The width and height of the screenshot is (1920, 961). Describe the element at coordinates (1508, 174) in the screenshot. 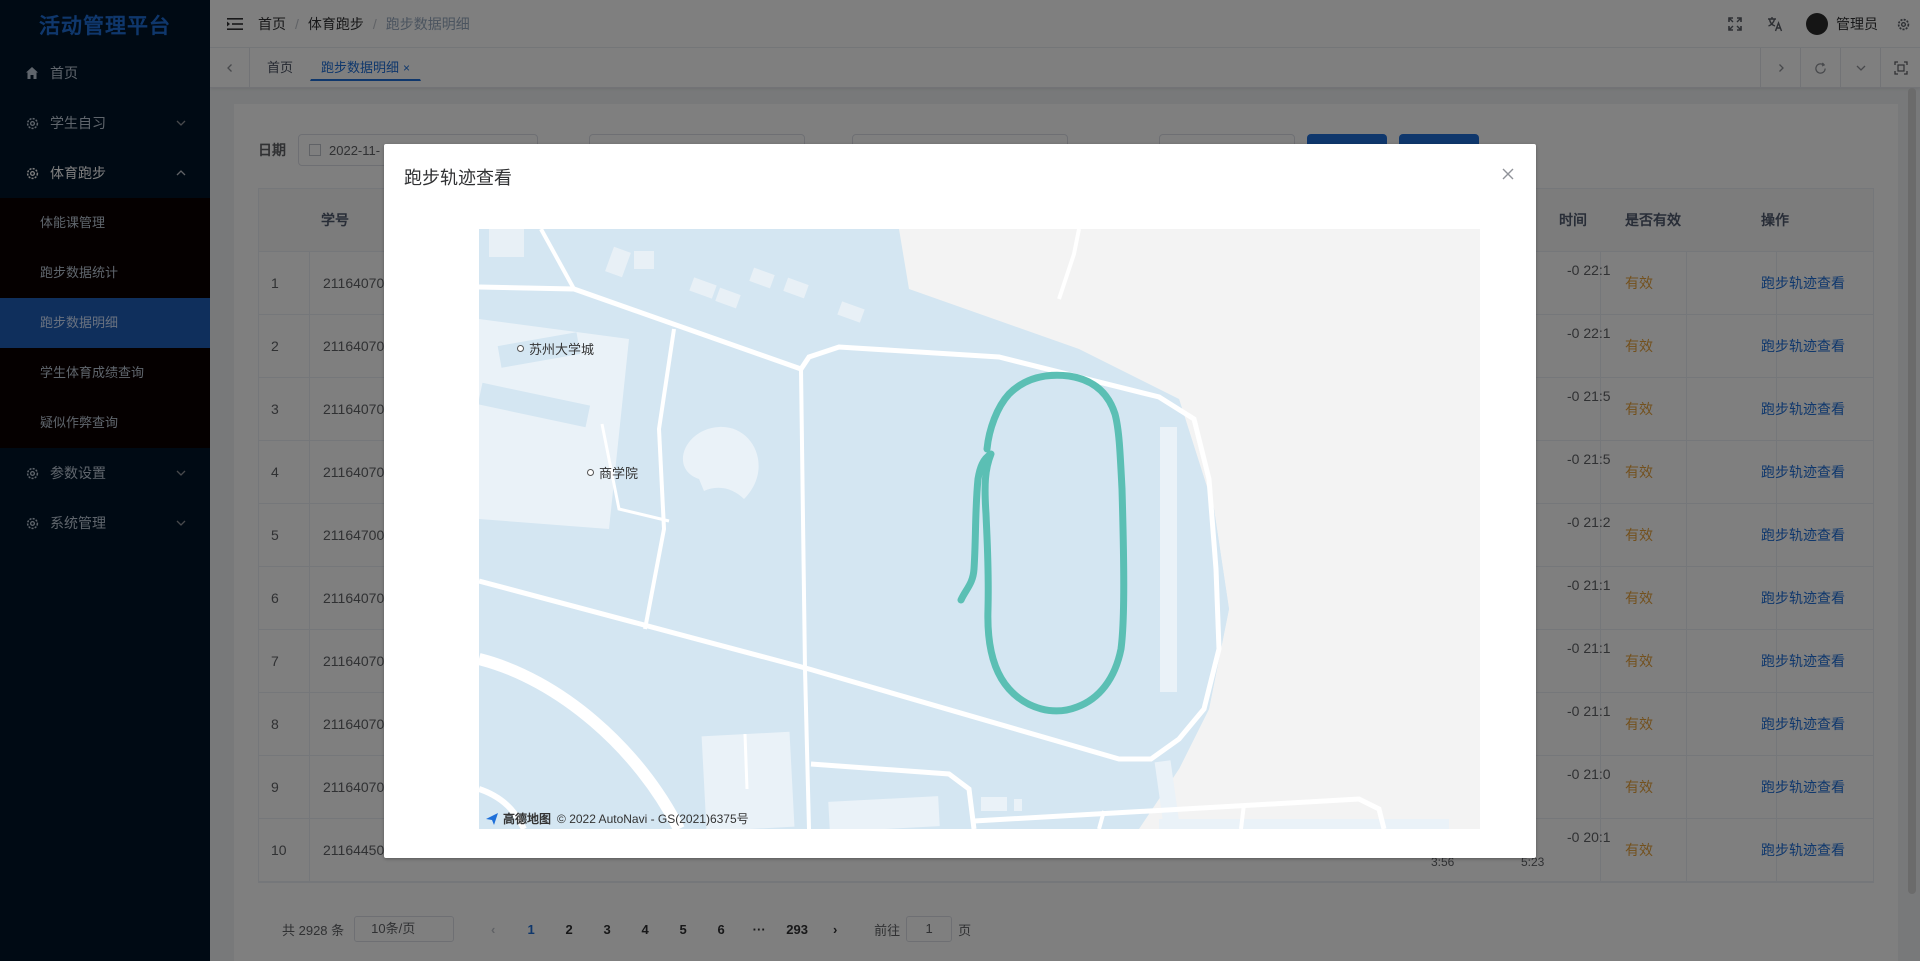

I see `close-icon` at that location.